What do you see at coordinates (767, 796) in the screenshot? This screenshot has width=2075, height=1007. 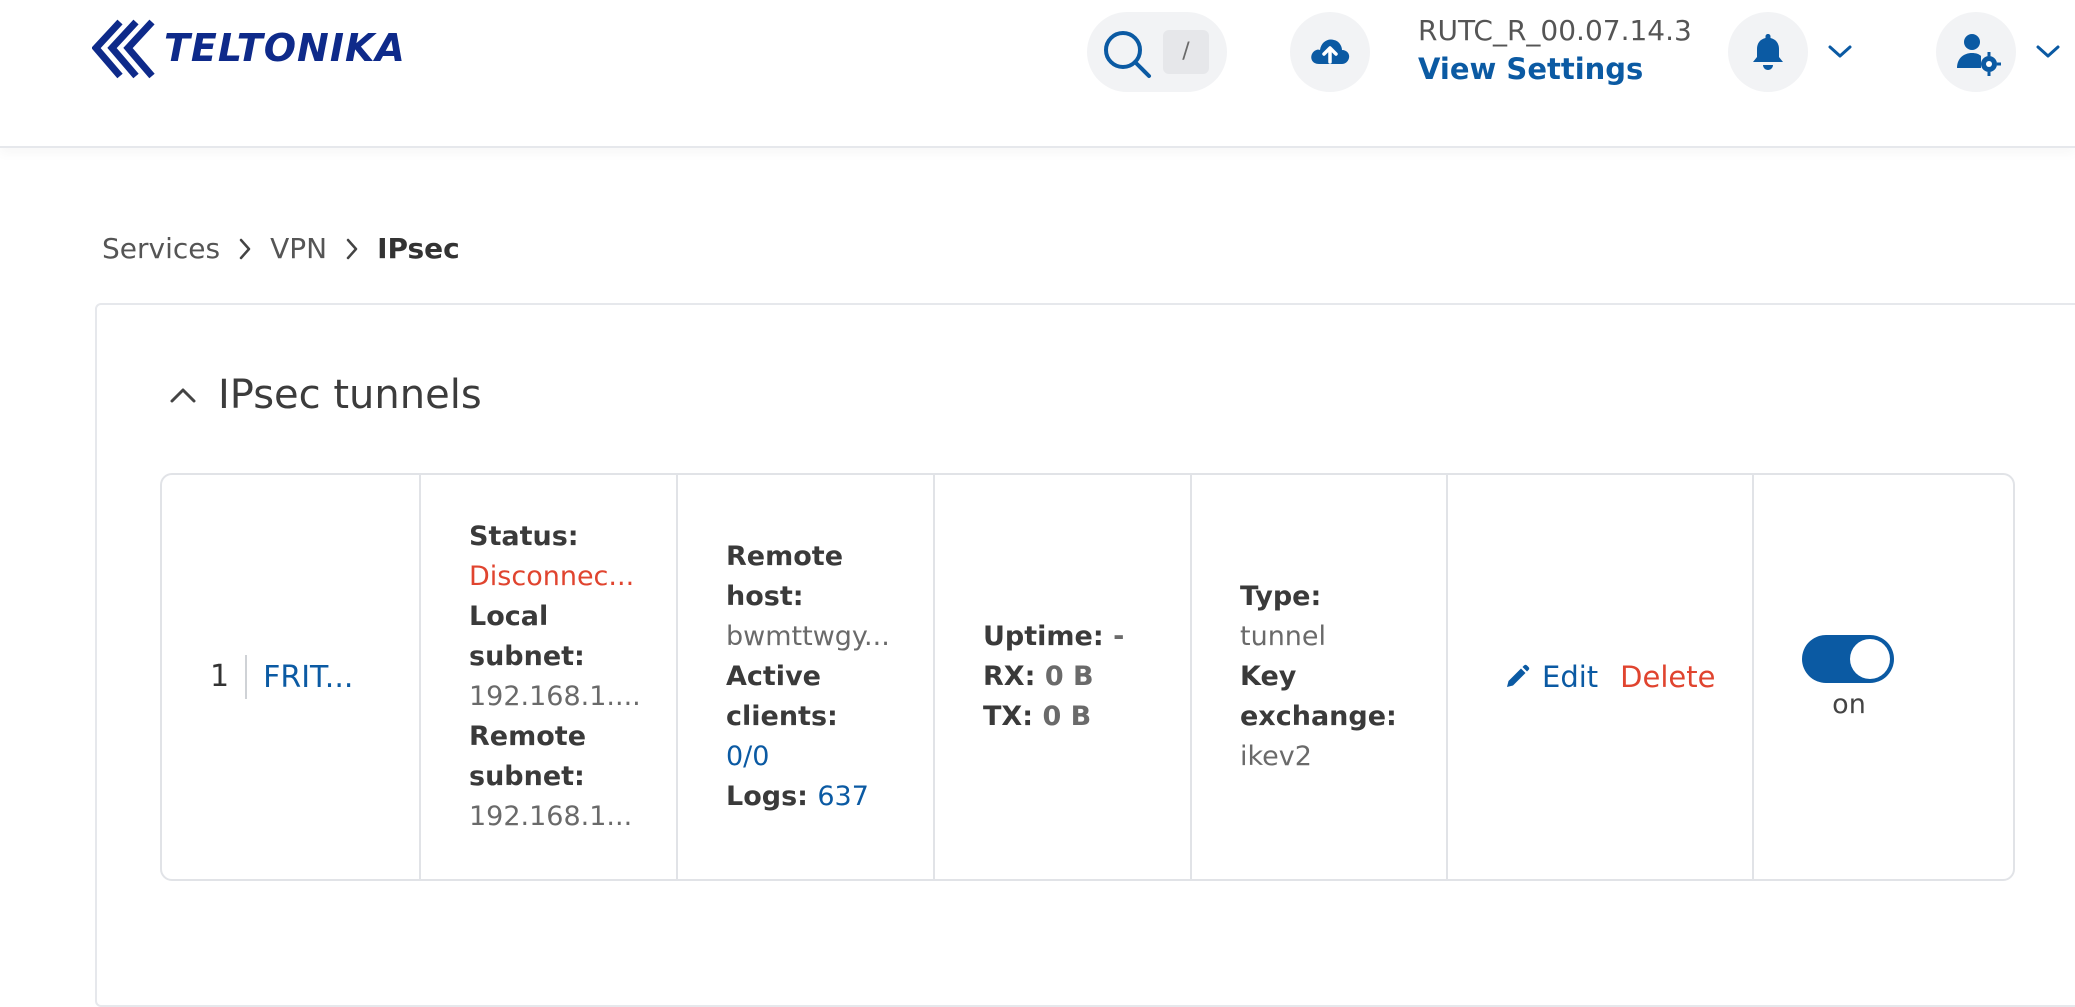 I see `logs-label: Logs:` at bounding box center [767, 796].